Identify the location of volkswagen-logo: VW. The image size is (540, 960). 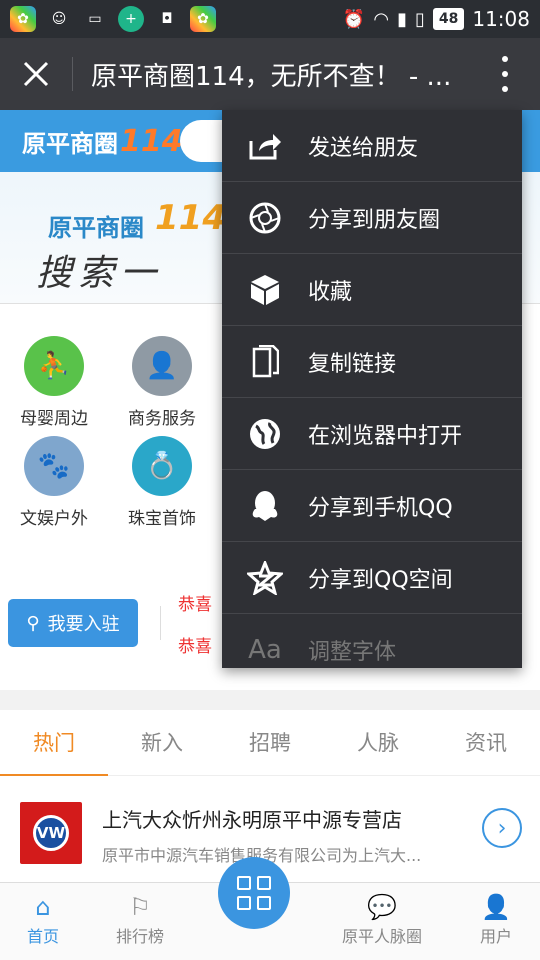
(51, 833).